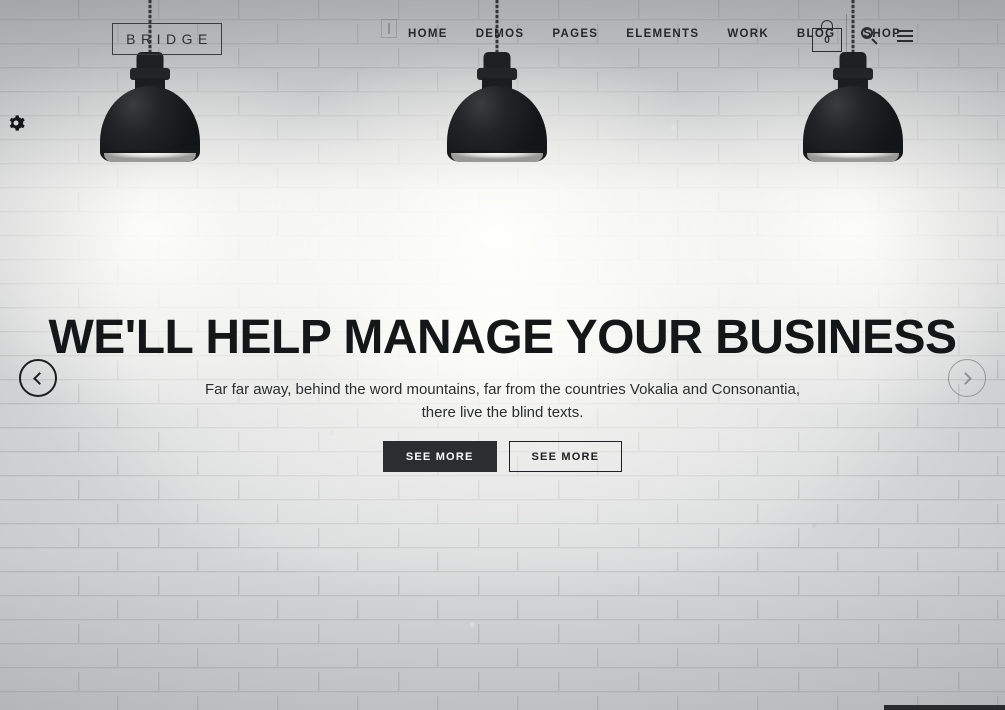 This screenshot has width=1005, height=710. What do you see at coordinates (874, 41) in the screenshot?
I see `search-handle` at bounding box center [874, 41].